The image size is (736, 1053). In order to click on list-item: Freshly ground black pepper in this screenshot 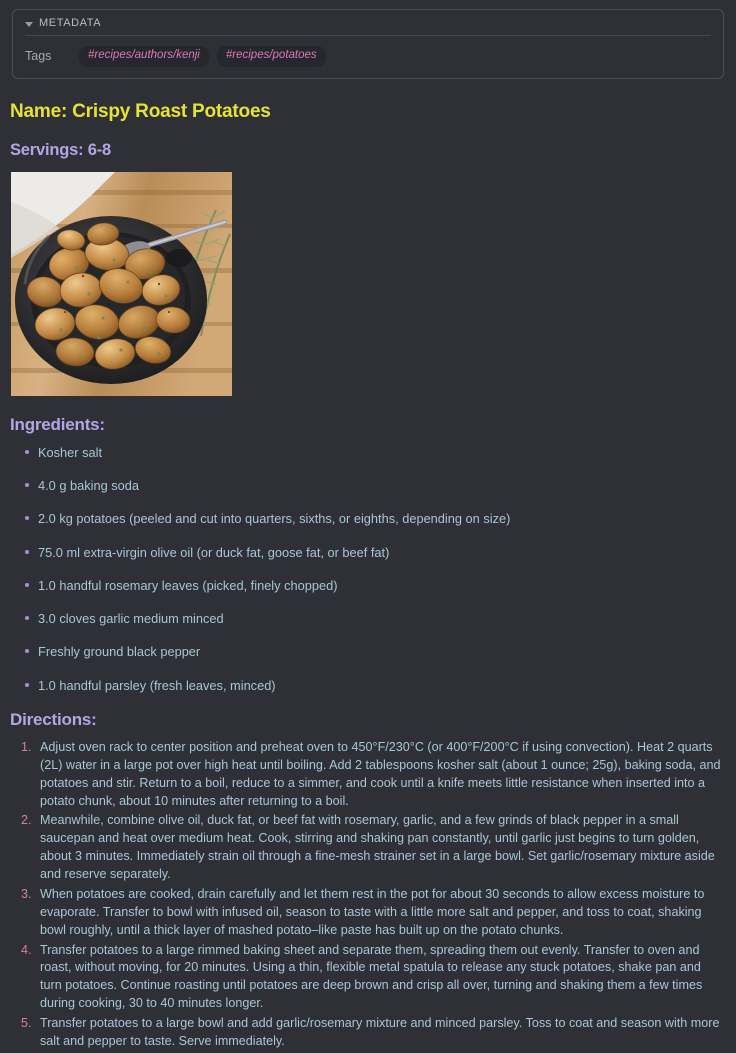, I will do `click(380, 651)`.